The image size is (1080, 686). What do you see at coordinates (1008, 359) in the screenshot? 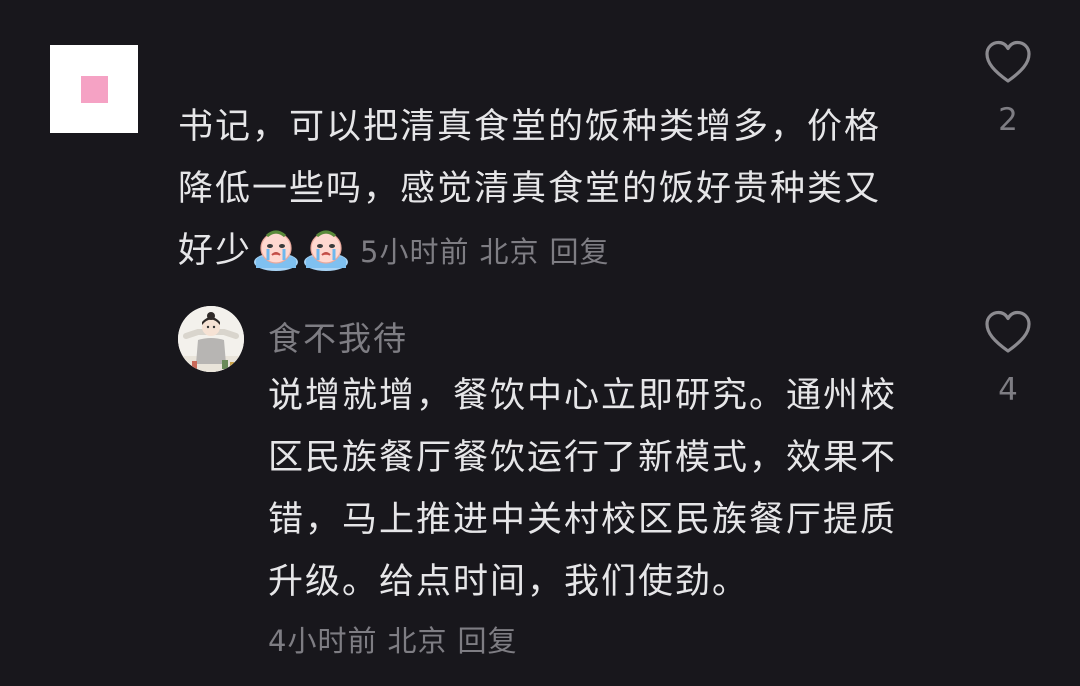
I see `reply-like: 4` at bounding box center [1008, 359].